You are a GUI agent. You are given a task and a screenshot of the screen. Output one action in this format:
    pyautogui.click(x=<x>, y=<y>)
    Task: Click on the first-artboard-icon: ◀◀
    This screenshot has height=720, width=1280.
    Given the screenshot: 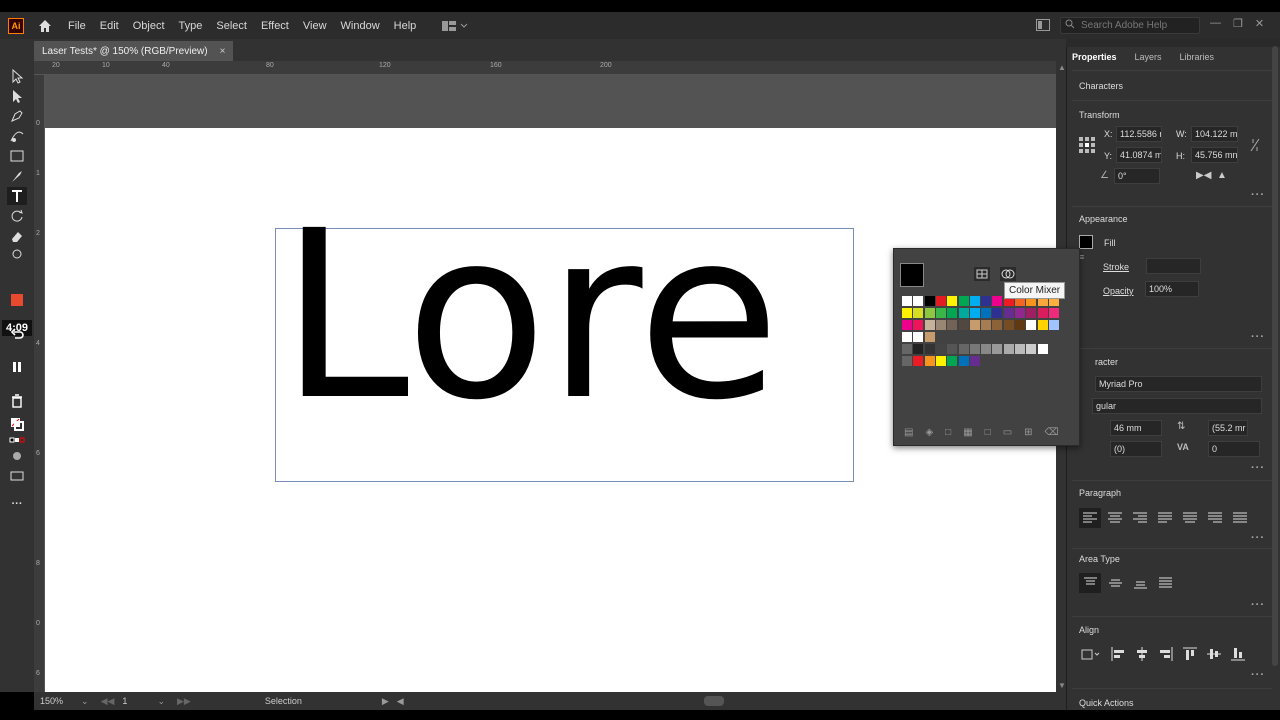 What is the action you would take?
    pyautogui.click(x=108, y=701)
    